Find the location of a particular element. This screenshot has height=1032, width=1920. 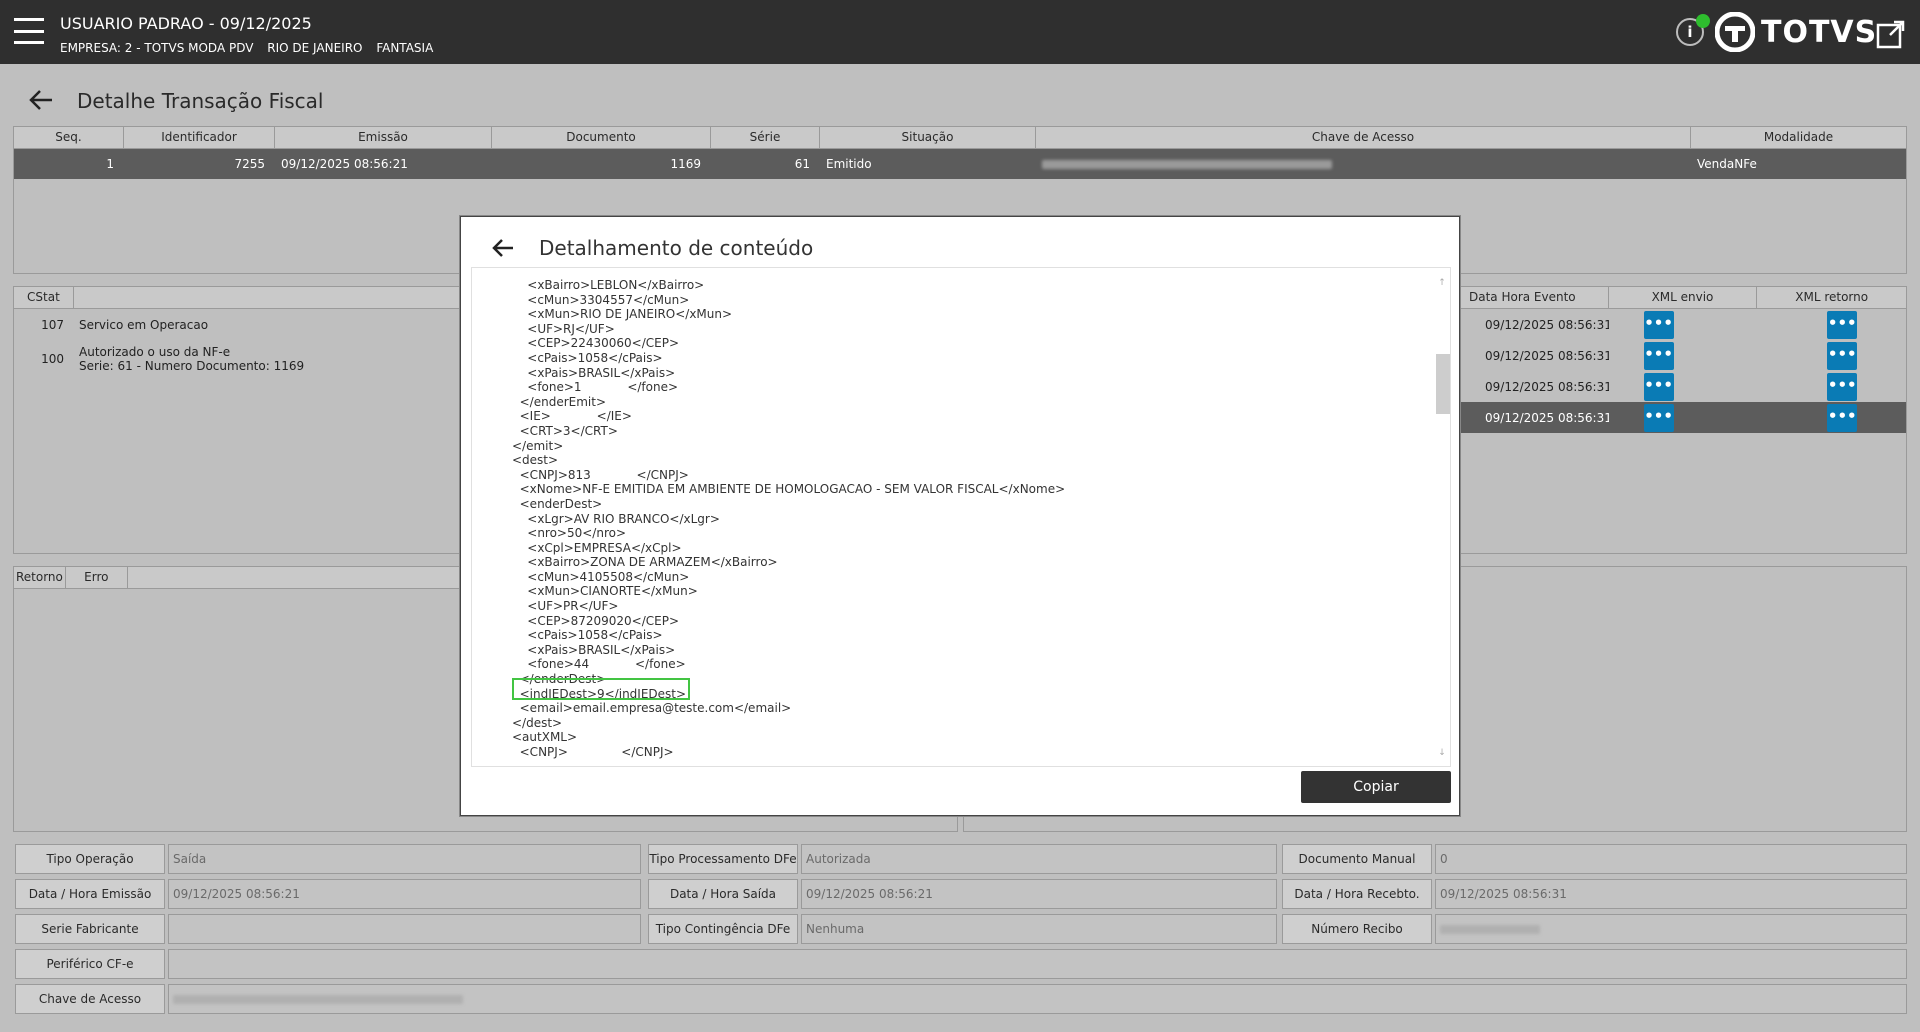

col-documento: Documento is located at coordinates (601, 137).